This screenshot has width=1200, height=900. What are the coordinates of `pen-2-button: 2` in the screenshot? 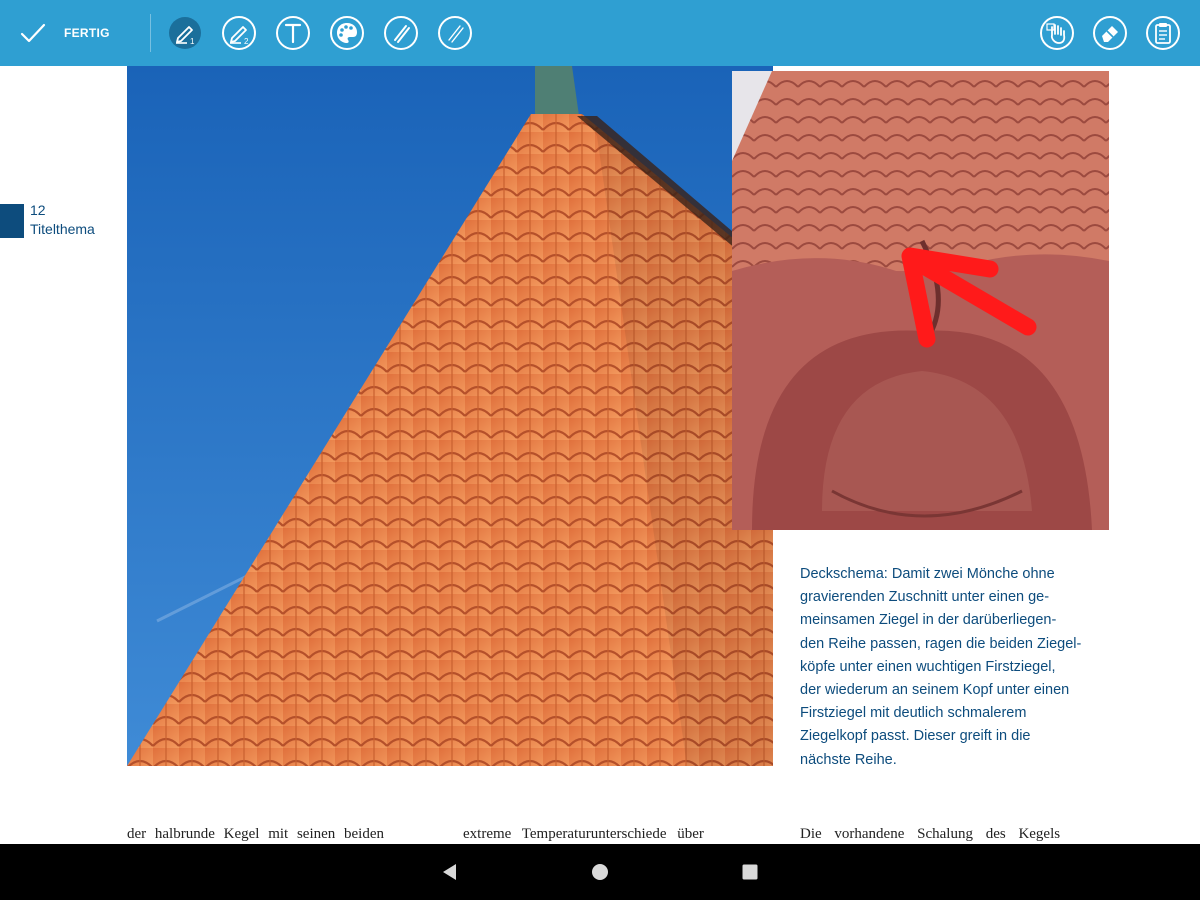 It's located at (239, 33).